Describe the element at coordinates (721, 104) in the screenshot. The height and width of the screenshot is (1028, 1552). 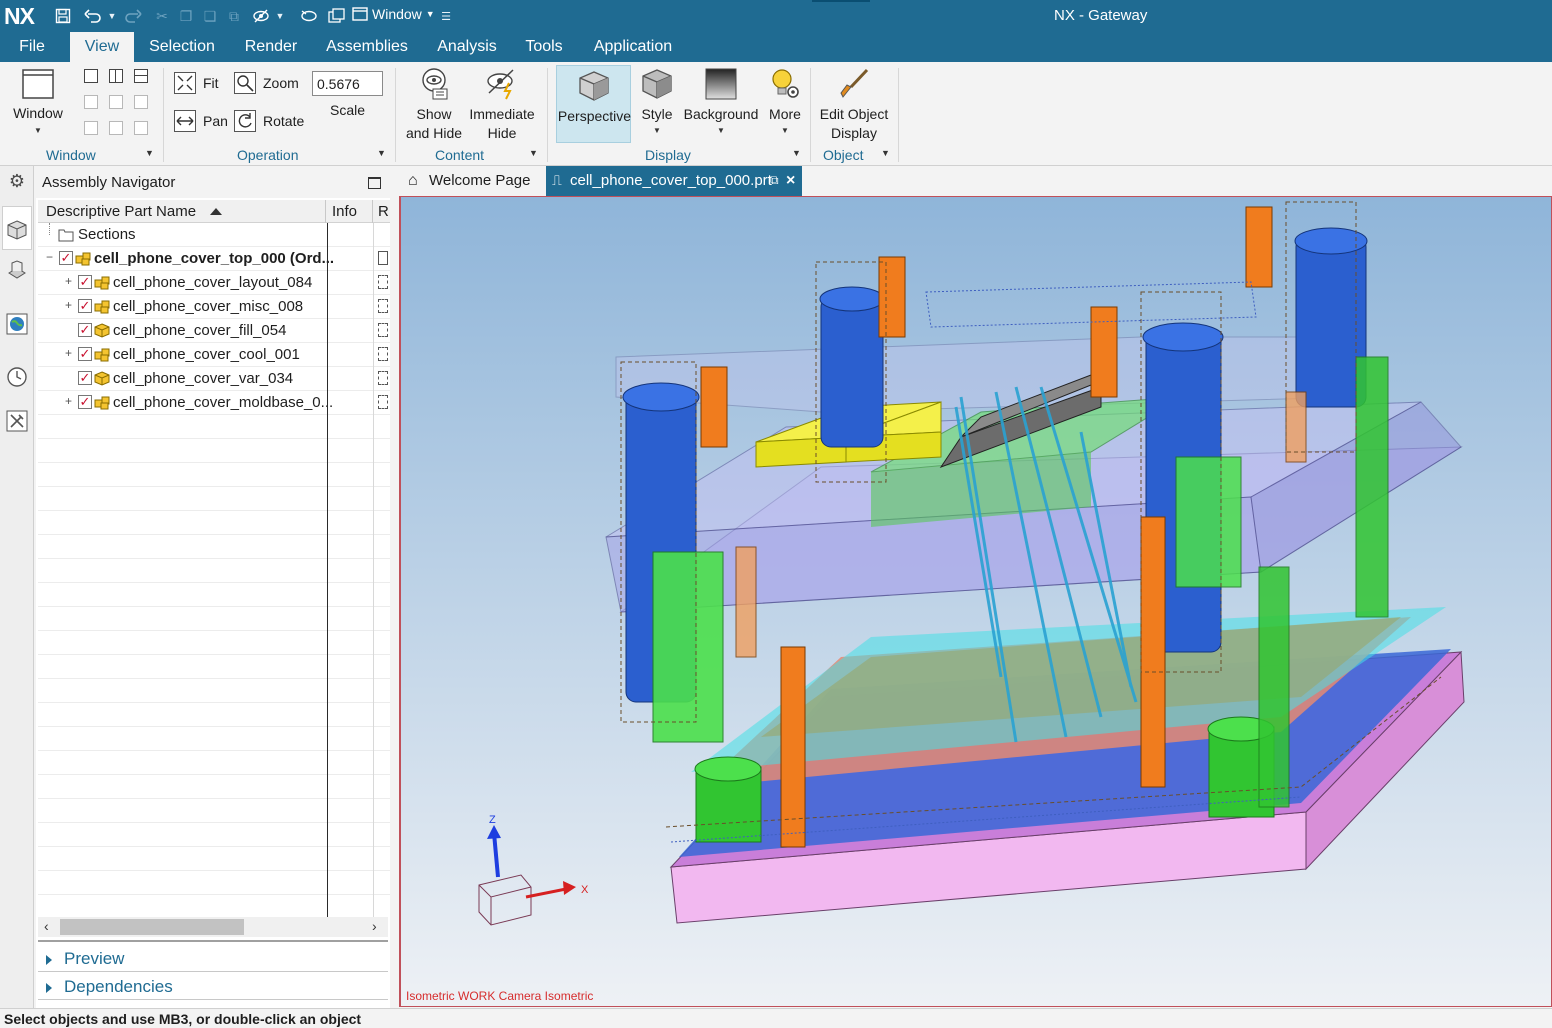
I see `background-button: Background ▼` at that location.